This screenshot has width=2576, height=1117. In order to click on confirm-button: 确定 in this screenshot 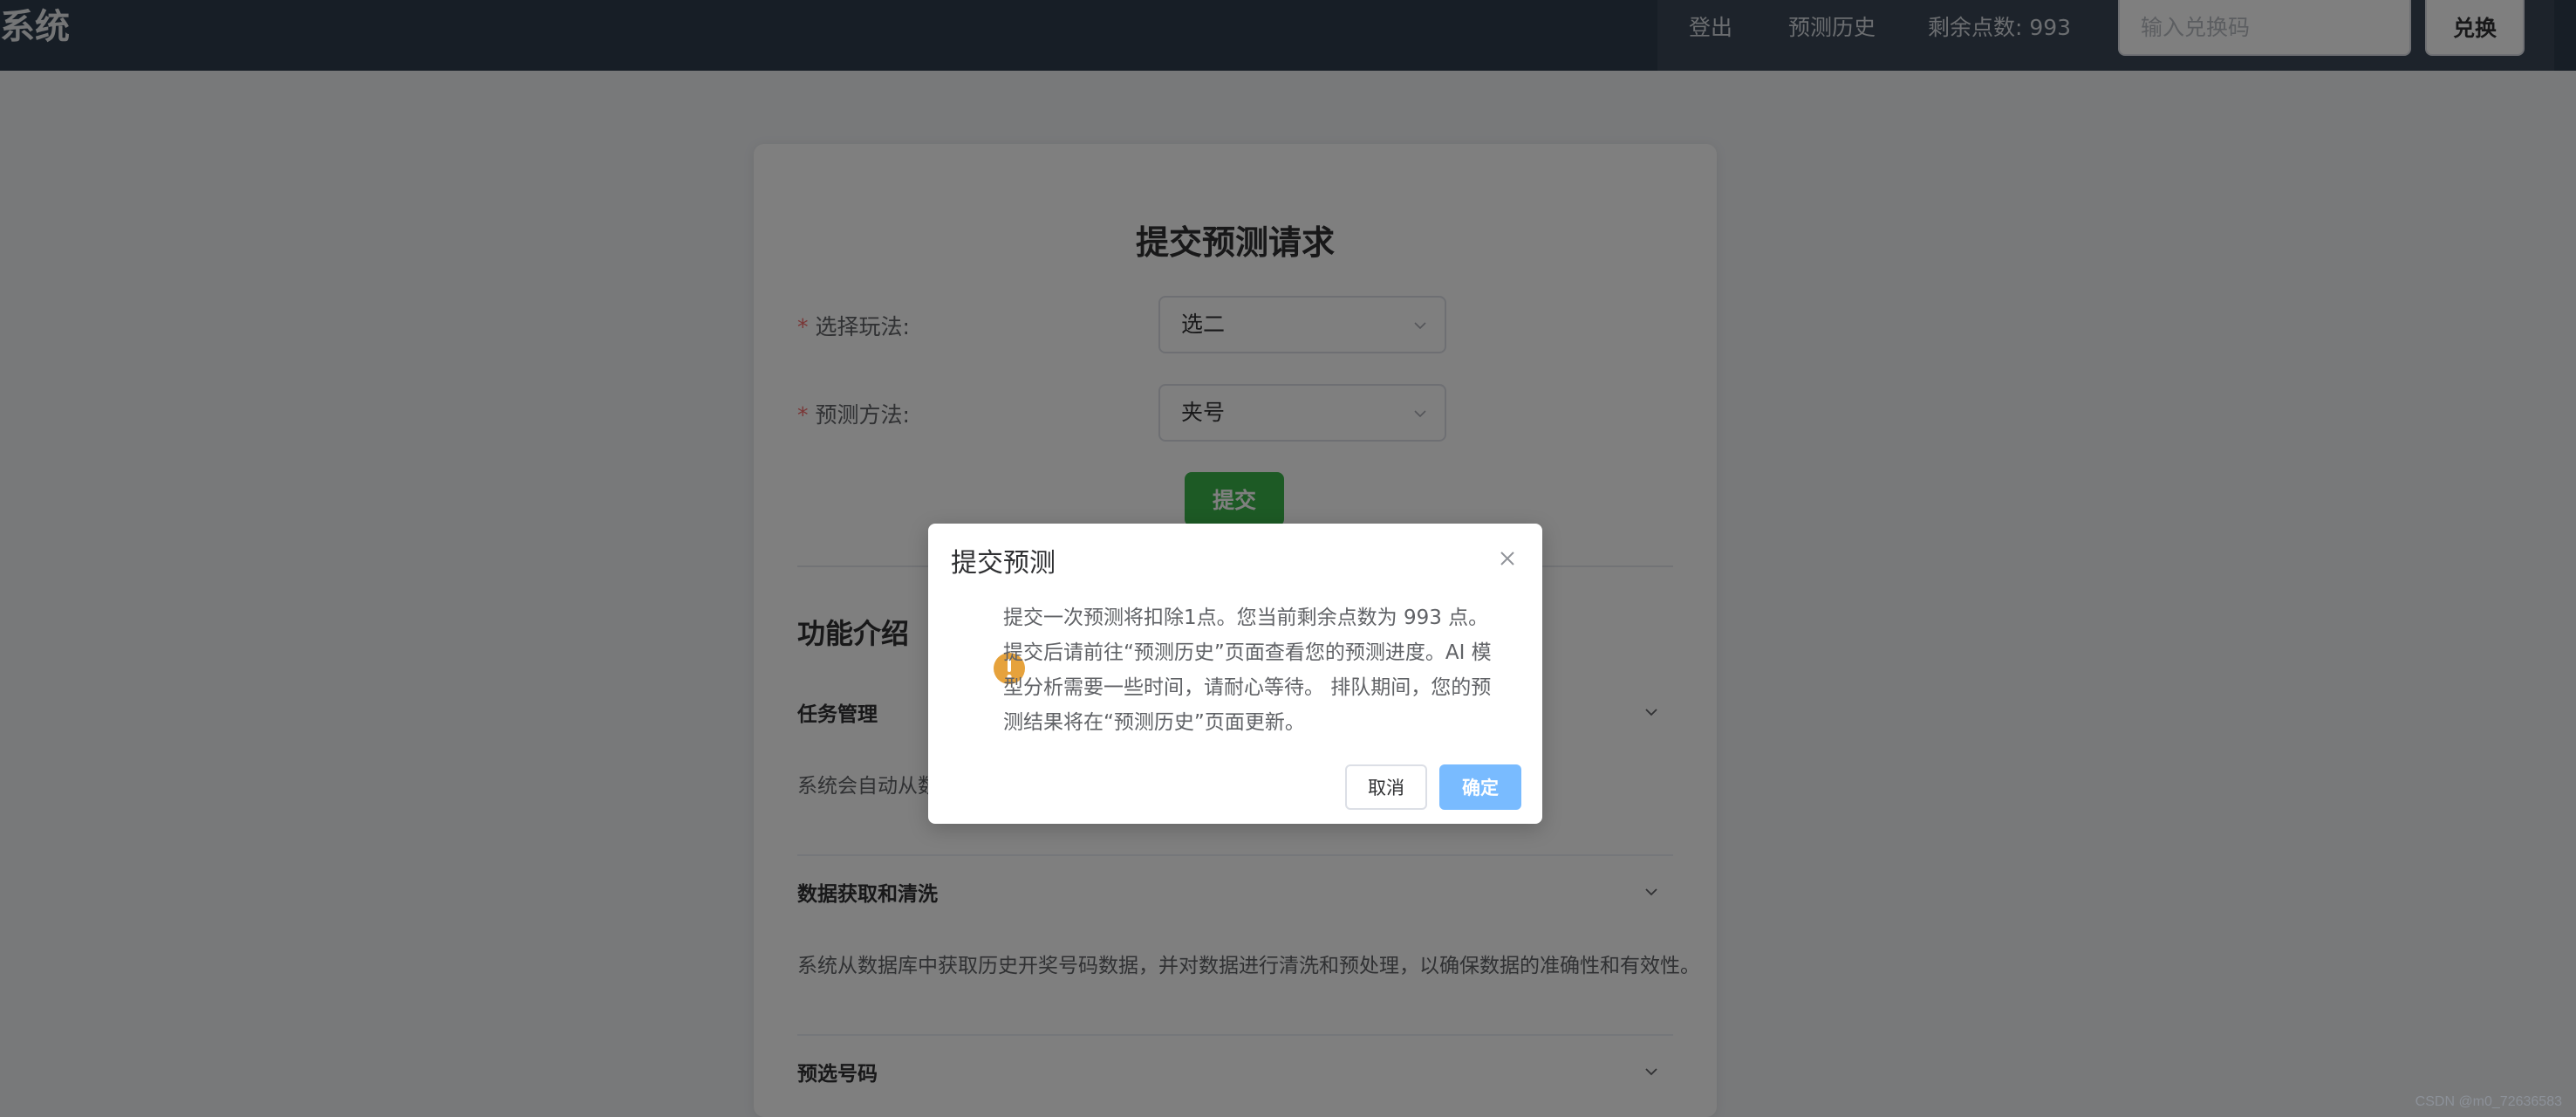, I will do `click(1480, 787)`.